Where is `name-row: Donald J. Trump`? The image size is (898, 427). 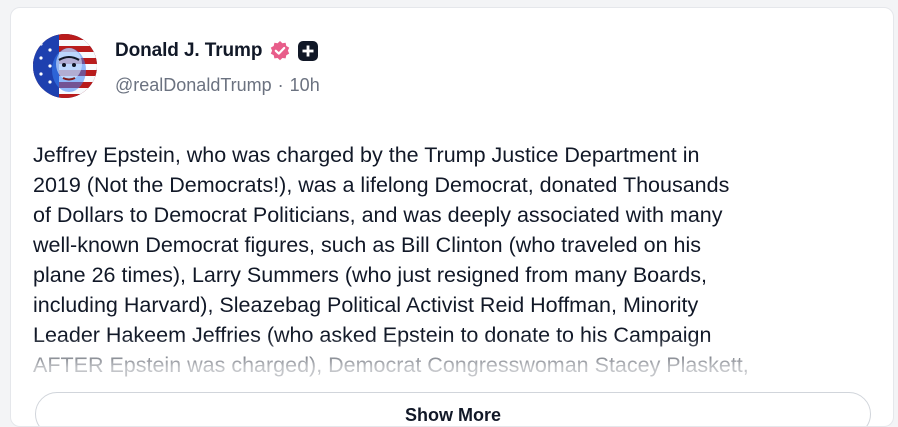 name-row: Donald J. Trump is located at coordinates (217, 51).